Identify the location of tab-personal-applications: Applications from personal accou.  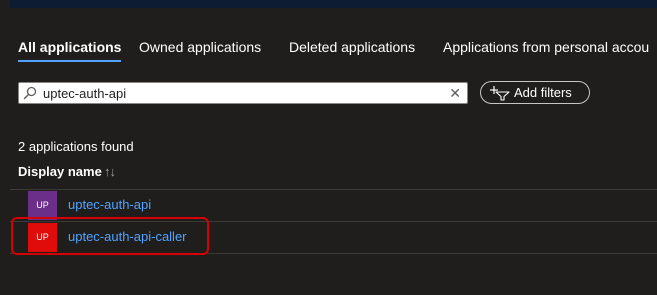
(546, 47).